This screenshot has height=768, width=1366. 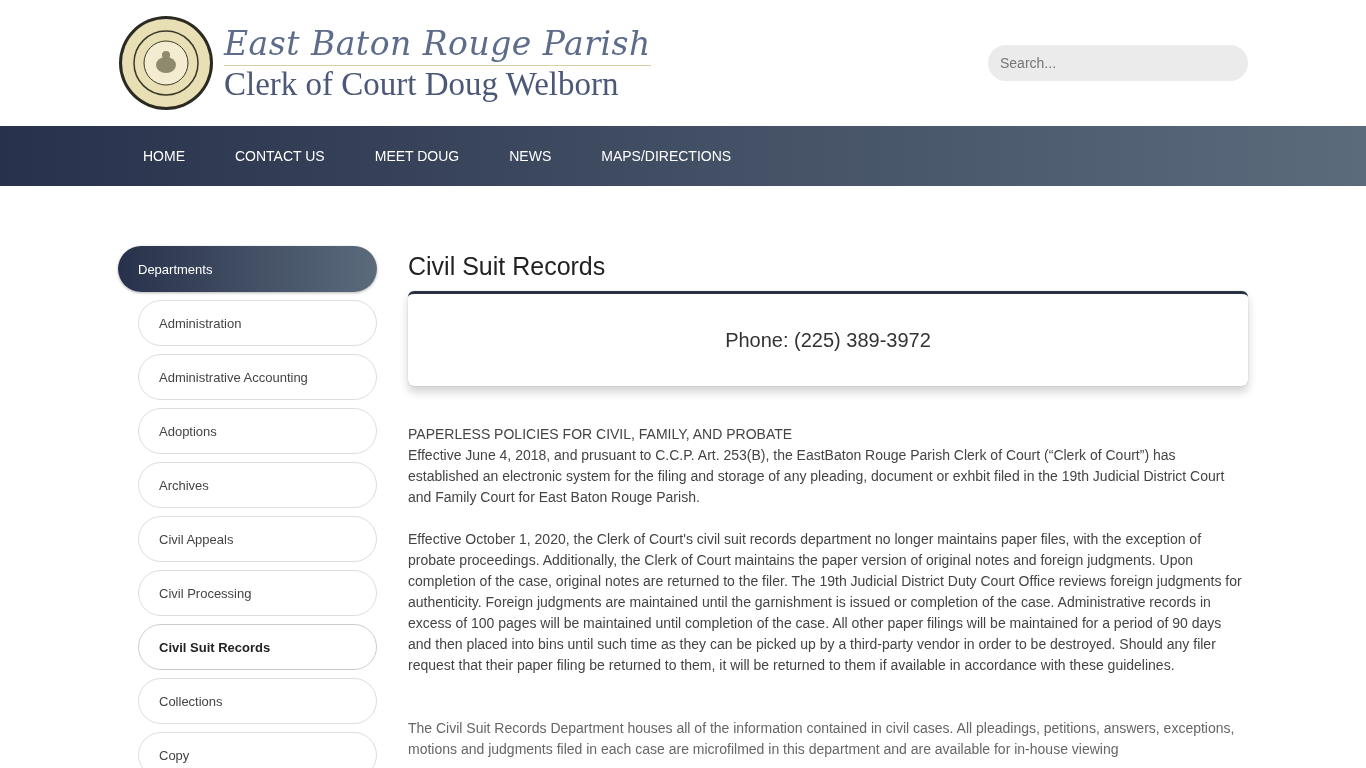 I want to click on paragraph: The Civil Suit Records Department houses all of the information contained in civil cases. All pleadings, petitions, answers, exceptions, motions and judgments filed in each case are microfilmed in this department and are available for in-house viewing, so click(x=822, y=739).